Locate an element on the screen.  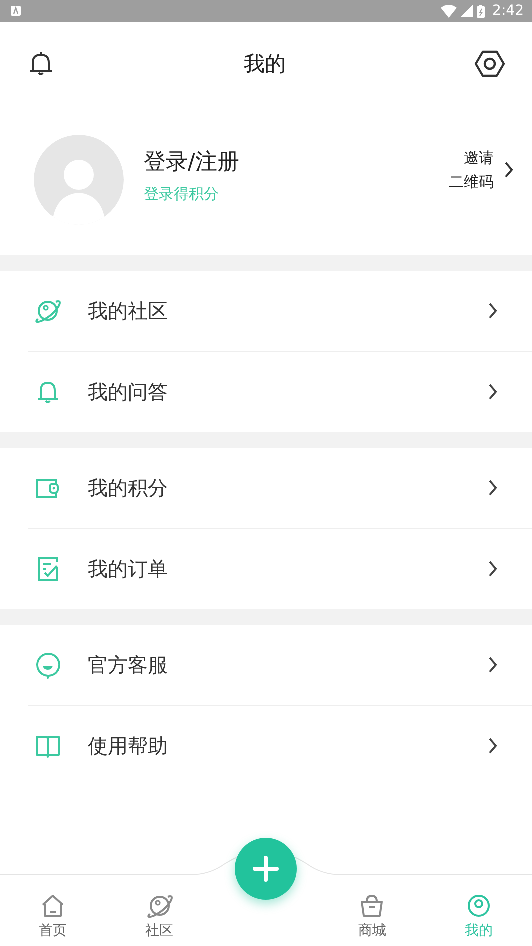
page-title: 我的 is located at coordinates (265, 64).